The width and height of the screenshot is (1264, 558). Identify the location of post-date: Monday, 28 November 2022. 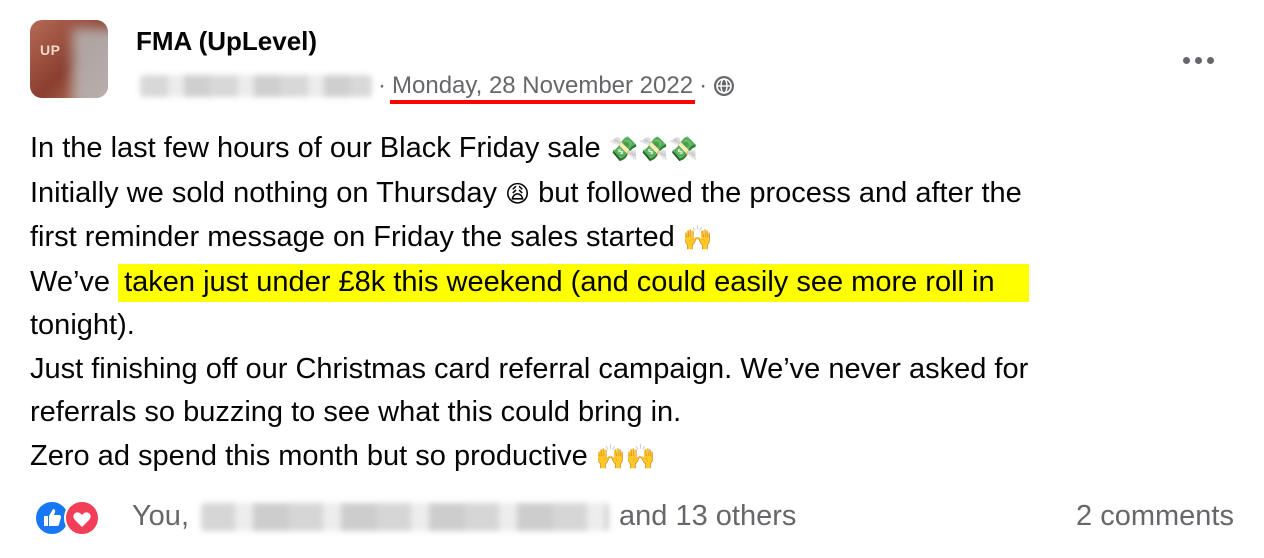
(543, 85).